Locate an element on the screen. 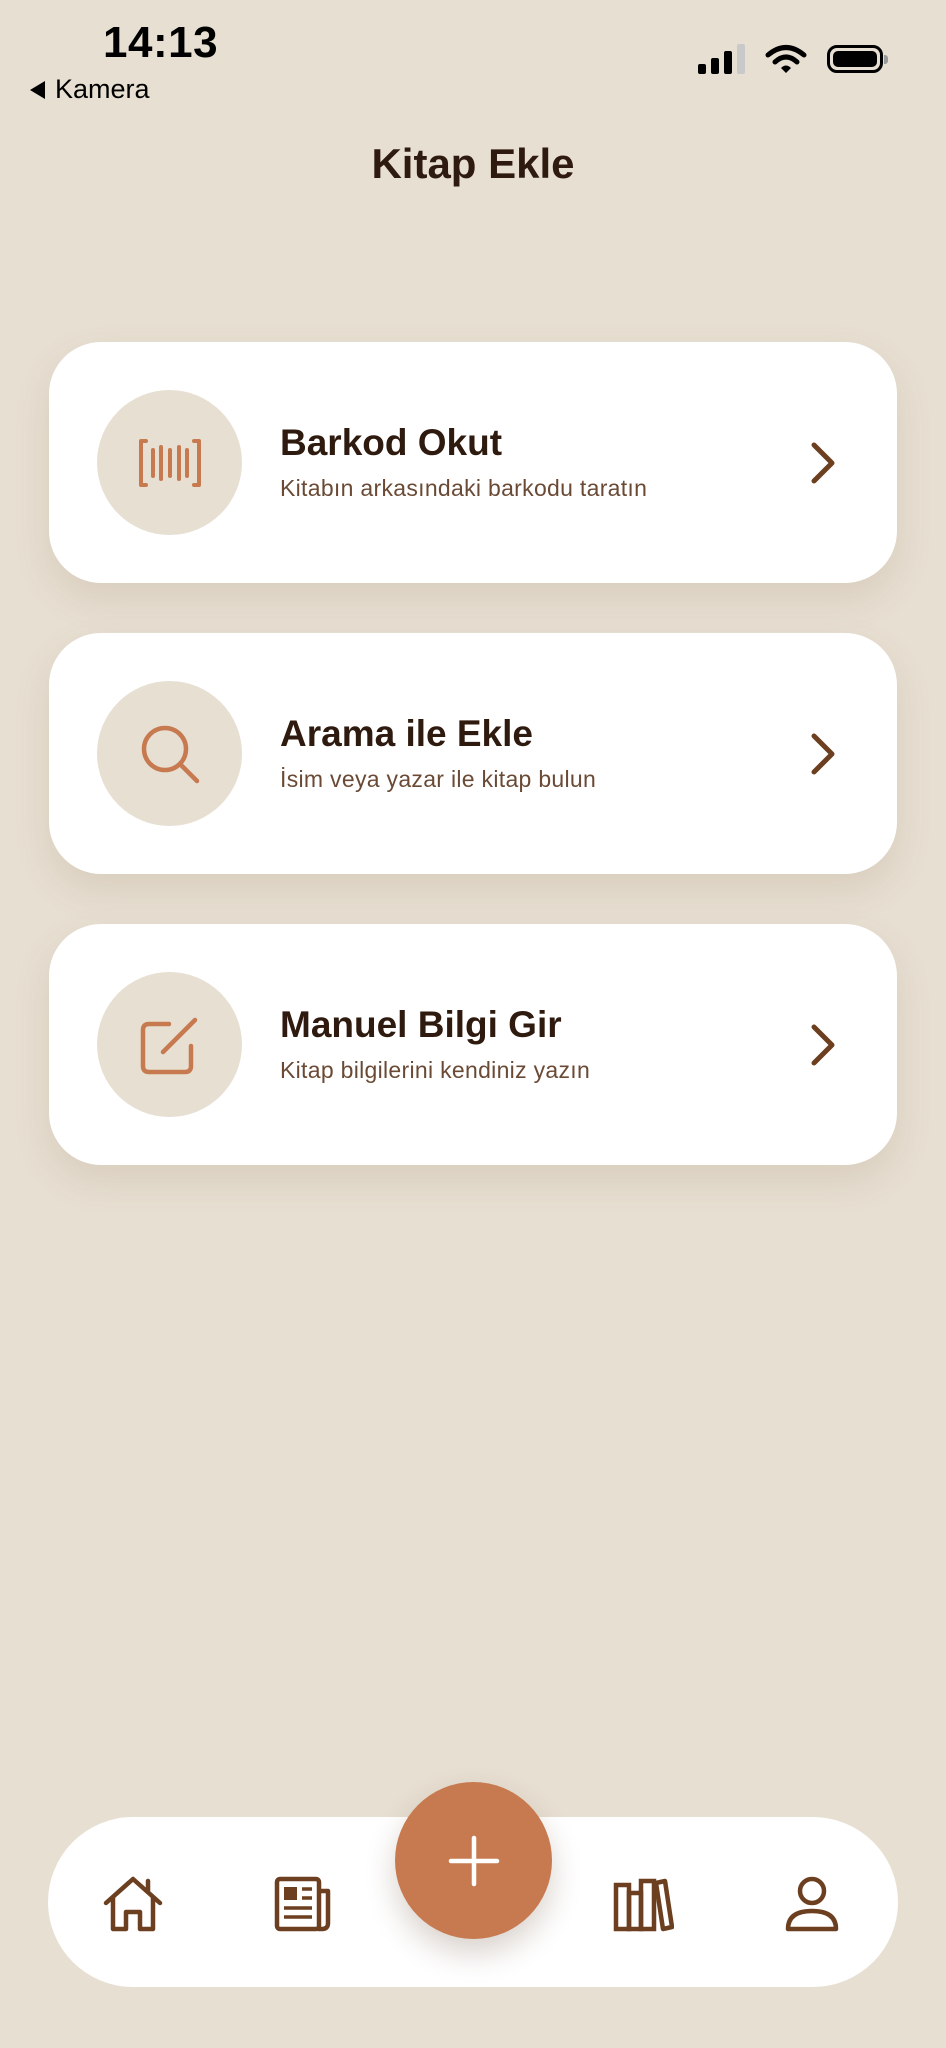 The image size is (946, 2048). search-card-title: Arama ile Ekle is located at coordinates (406, 733).